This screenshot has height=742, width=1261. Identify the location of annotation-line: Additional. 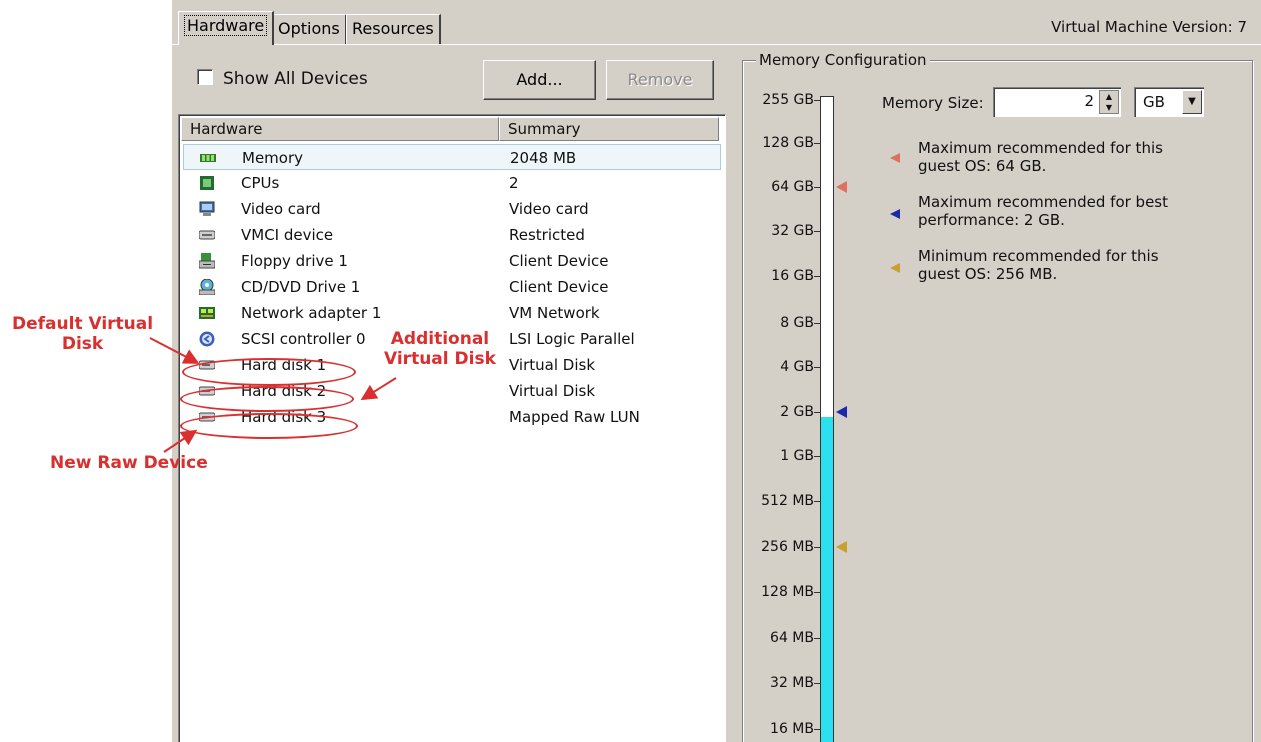
(440, 339).